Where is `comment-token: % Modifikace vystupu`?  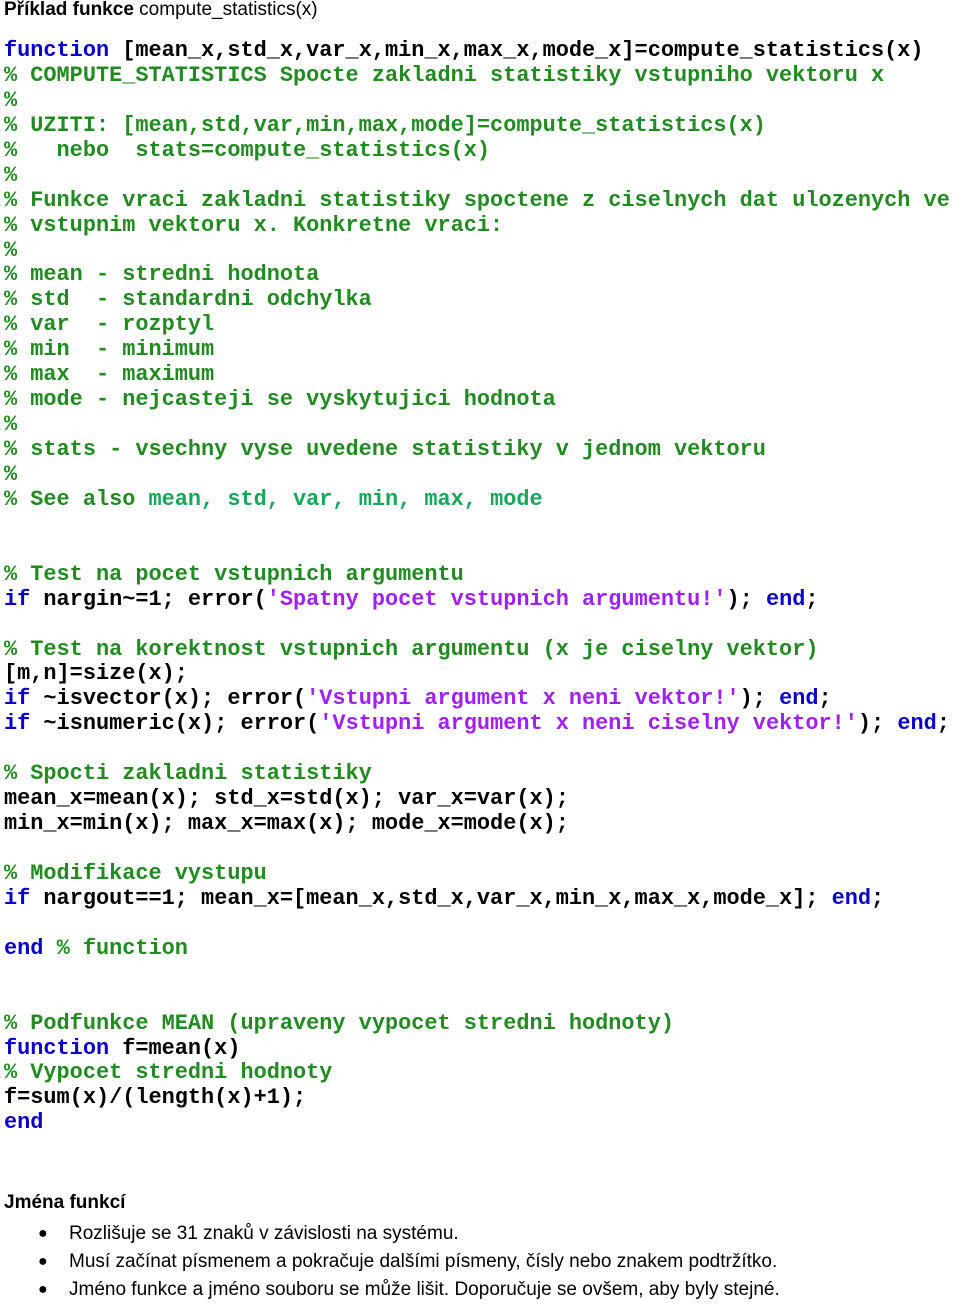
comment-token: % Modifikace vystupu is located at coordinates (135, 873).